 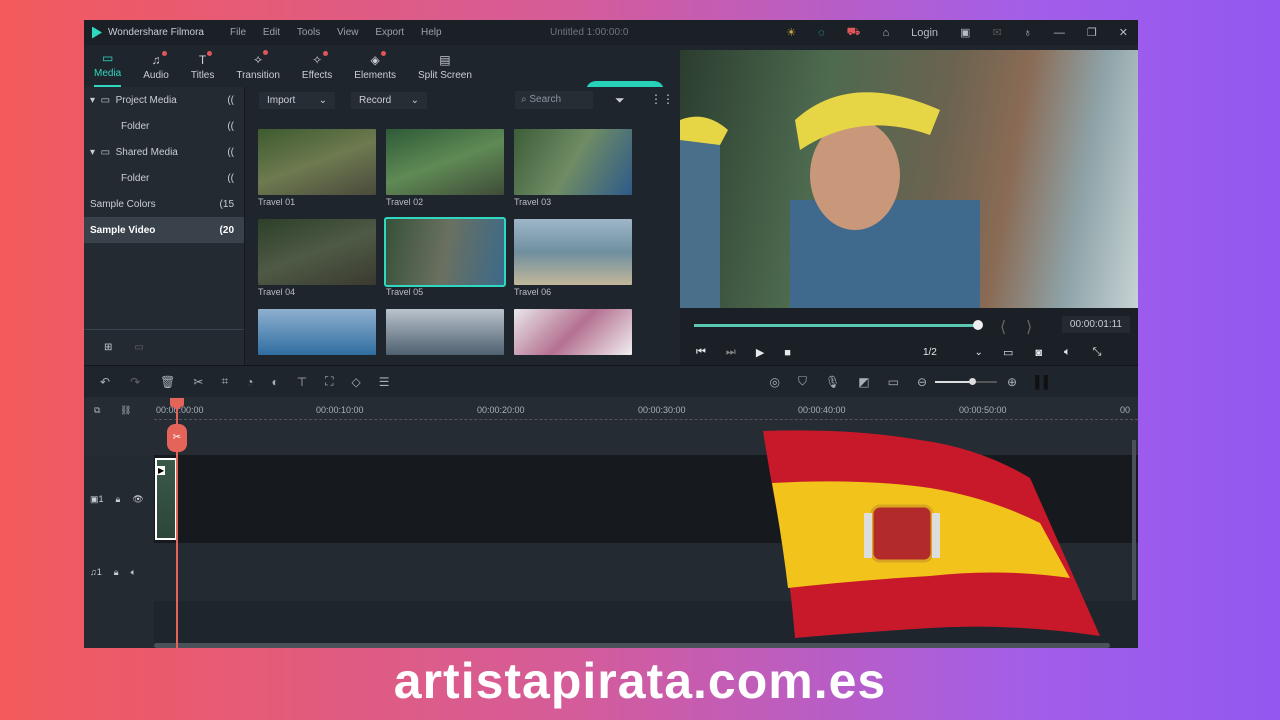 What do you see at coordinates (787, 353) in the screenshot?
I see `stop-icon: ■` at bounding box center [787, 353].